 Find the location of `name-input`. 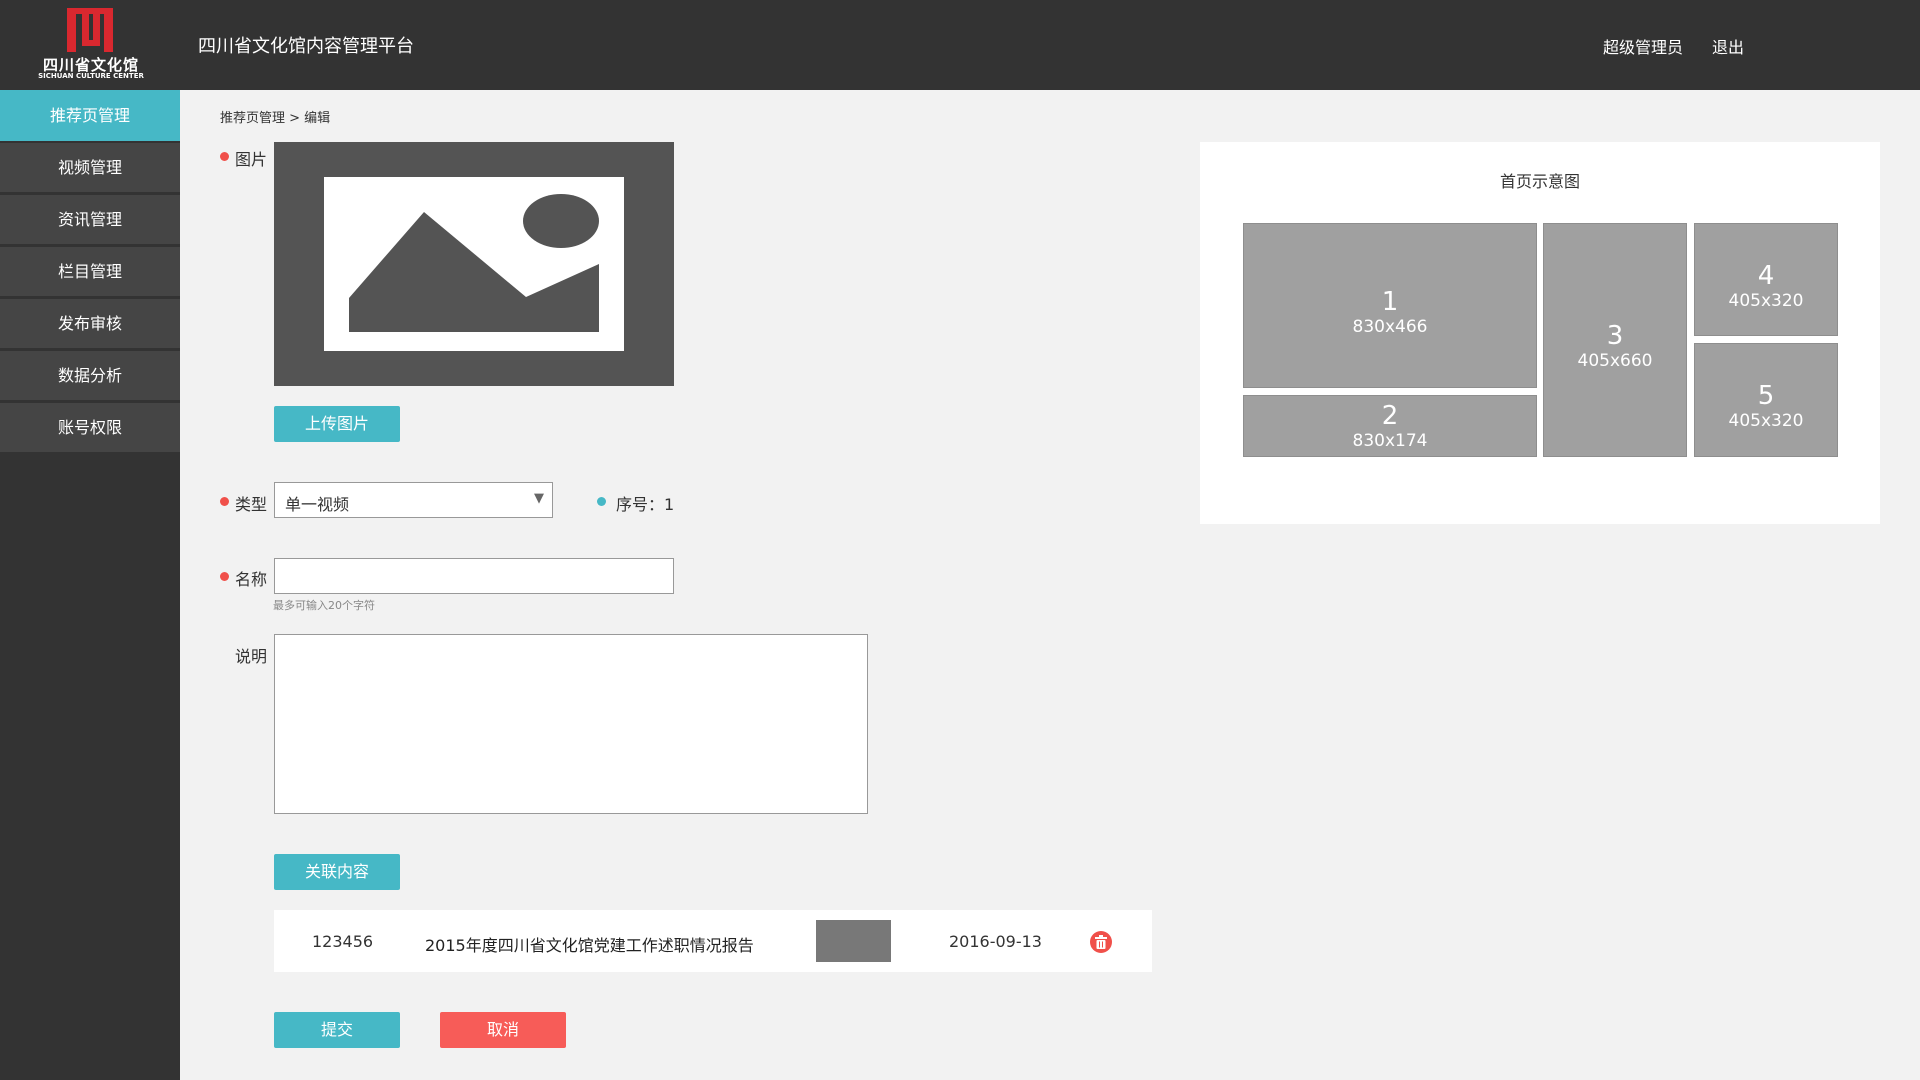

name-input is located at coordinates (474, 576).